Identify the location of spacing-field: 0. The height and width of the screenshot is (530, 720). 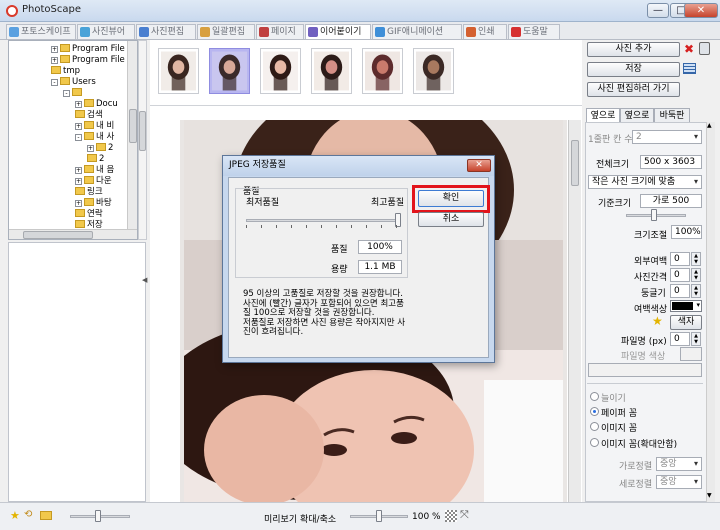
(680, 275).